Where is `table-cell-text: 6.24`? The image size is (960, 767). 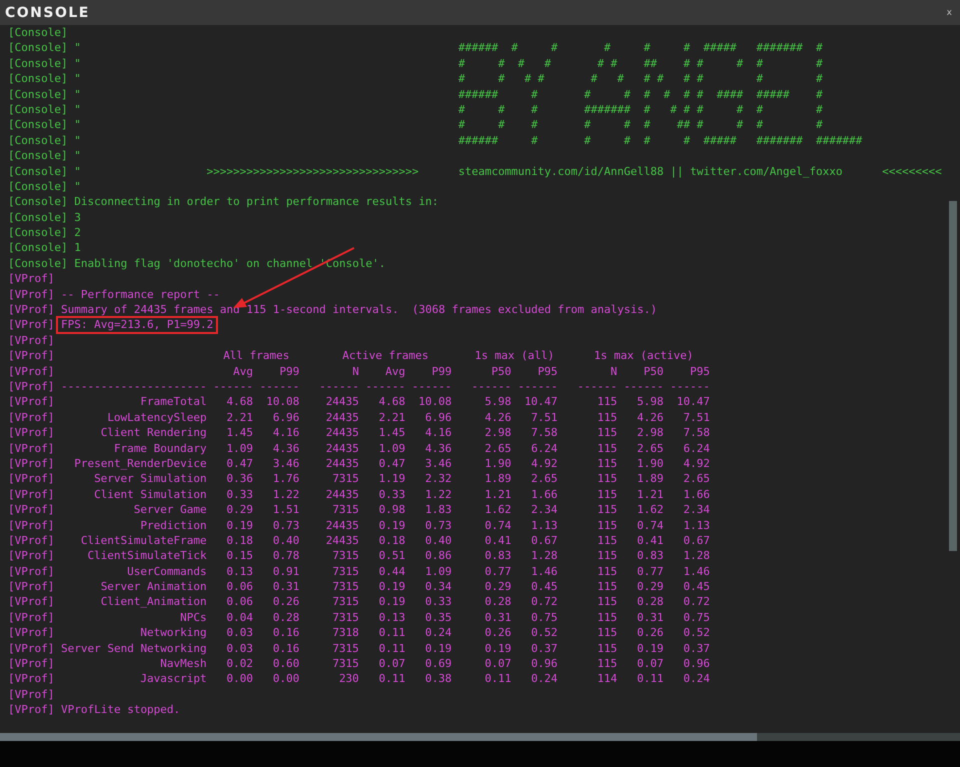
table-cell-text: 6.24 is located at coordinates (544, 448).